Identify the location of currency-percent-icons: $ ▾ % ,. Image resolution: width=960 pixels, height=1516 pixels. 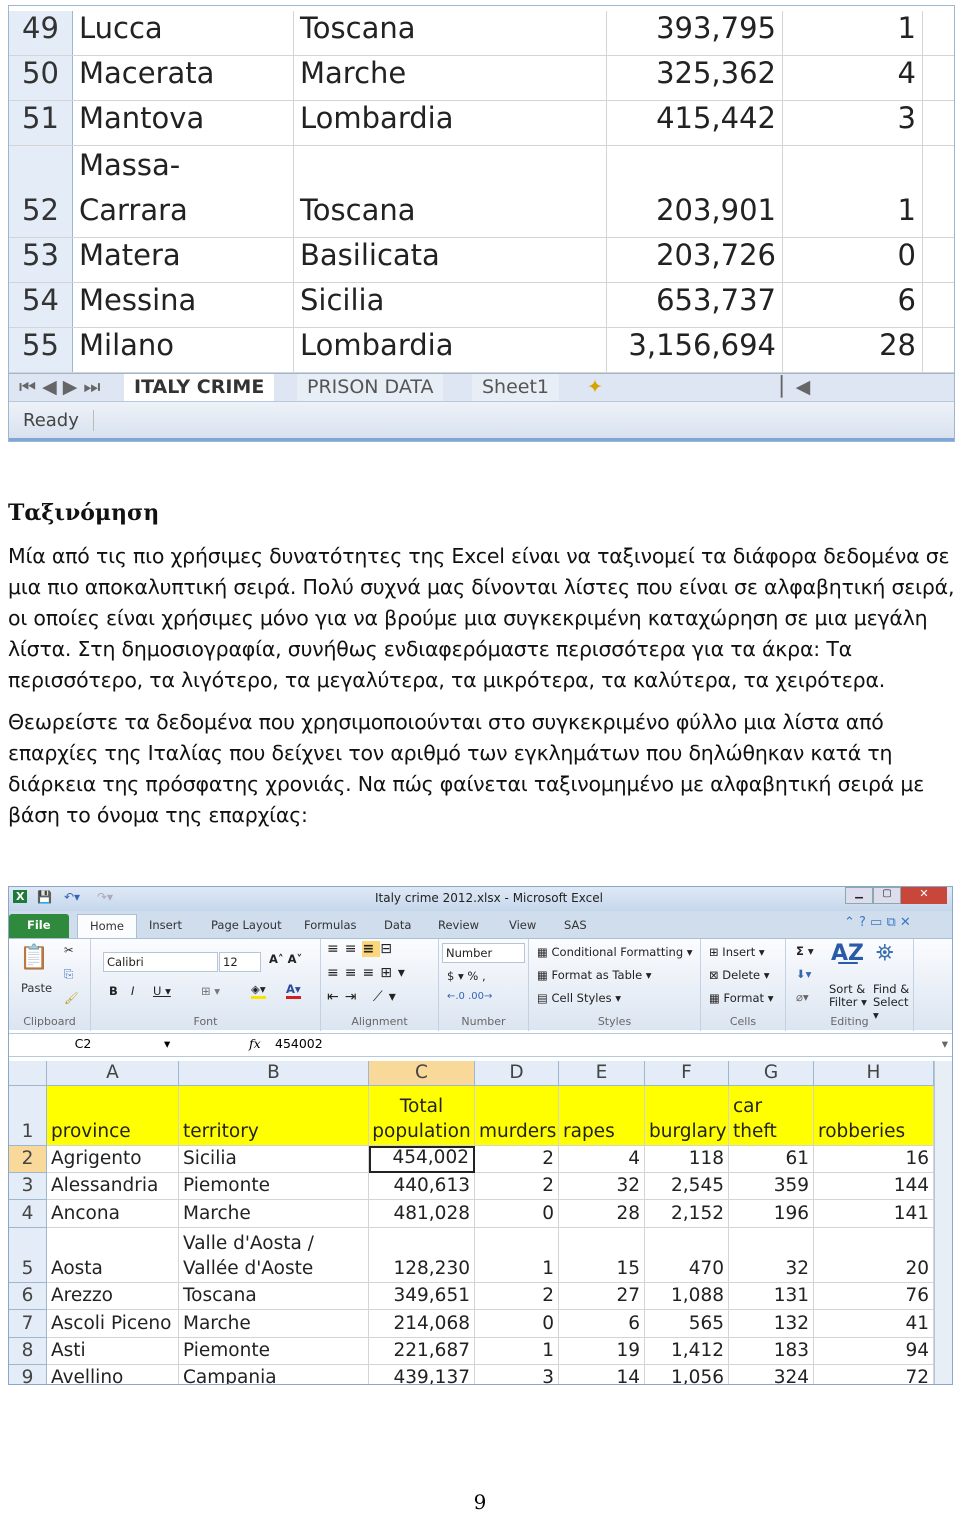
(466, 976).